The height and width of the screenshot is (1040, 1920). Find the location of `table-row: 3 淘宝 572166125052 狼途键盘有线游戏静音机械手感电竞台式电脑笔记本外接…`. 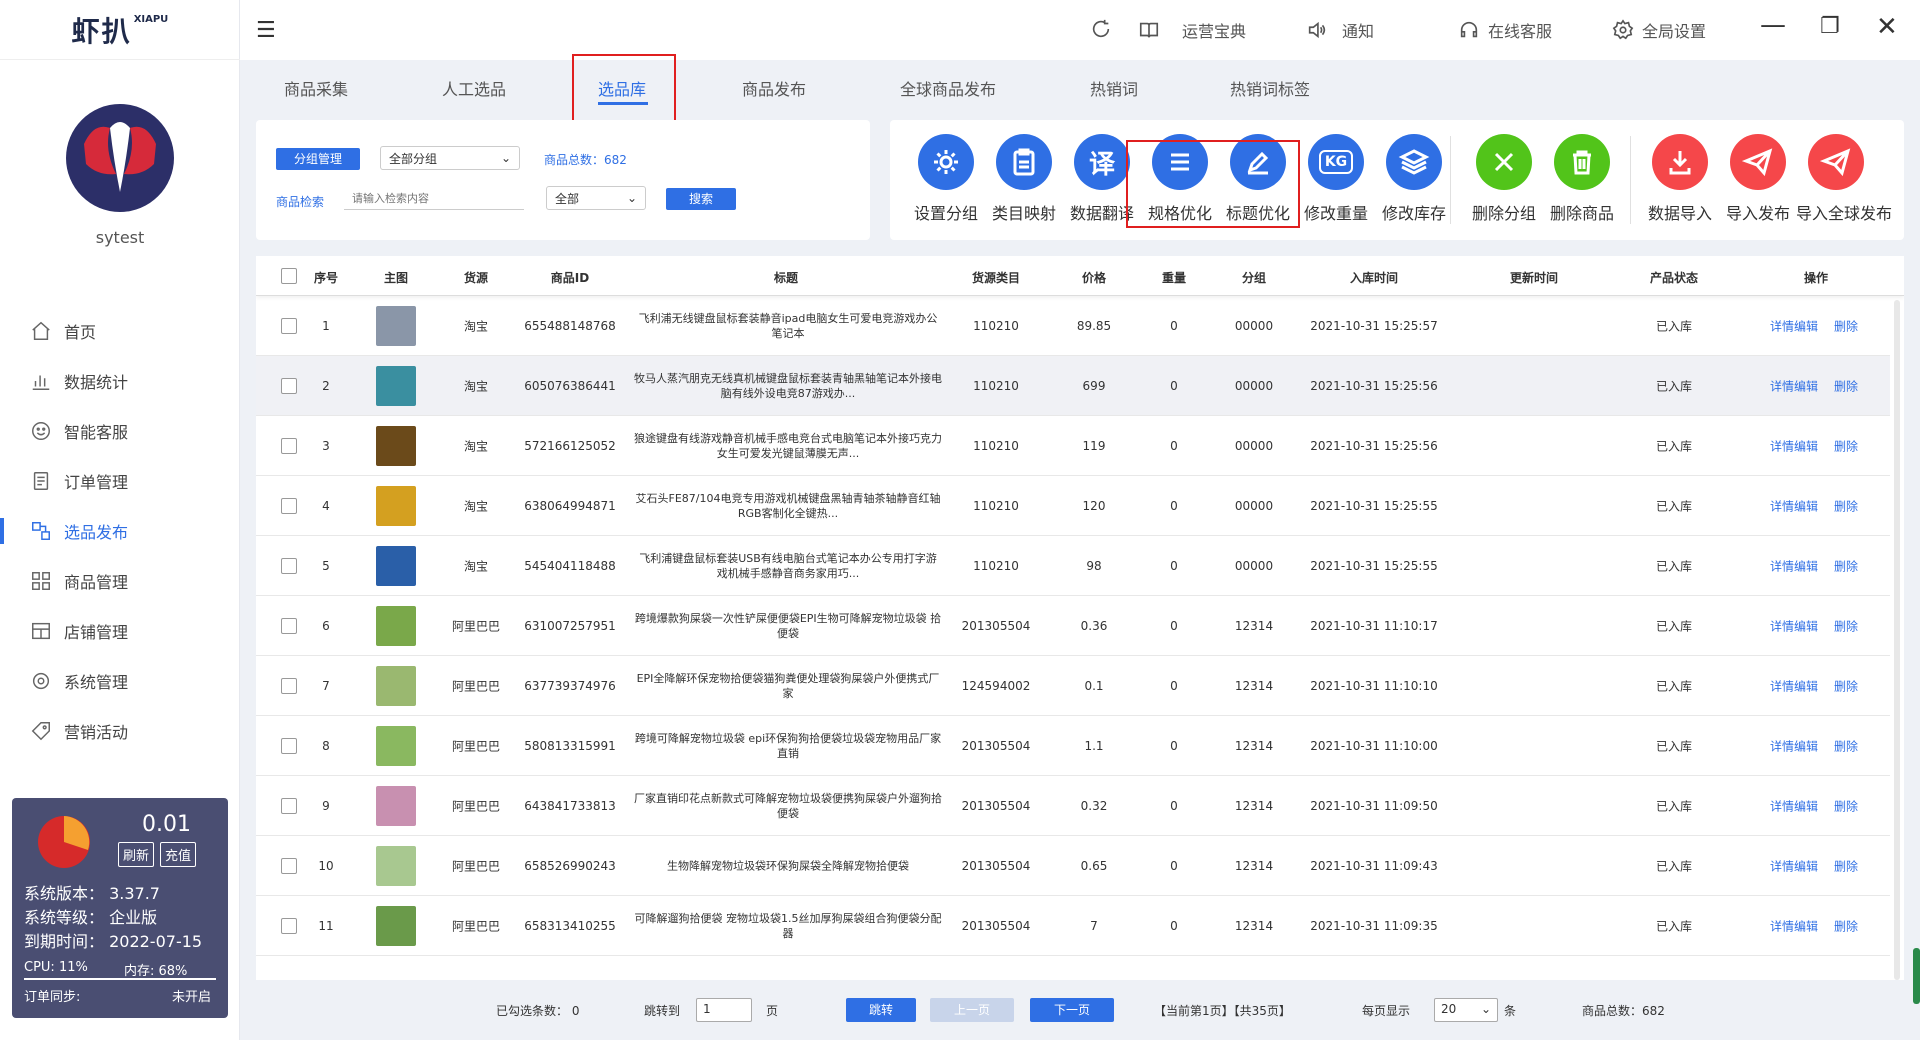

table-row: 3 淘宝 572166125052 狼途键盘有线游戏静音机械手感电竞台式电脑笔记本外接… is located at coordinates (1073, 446).